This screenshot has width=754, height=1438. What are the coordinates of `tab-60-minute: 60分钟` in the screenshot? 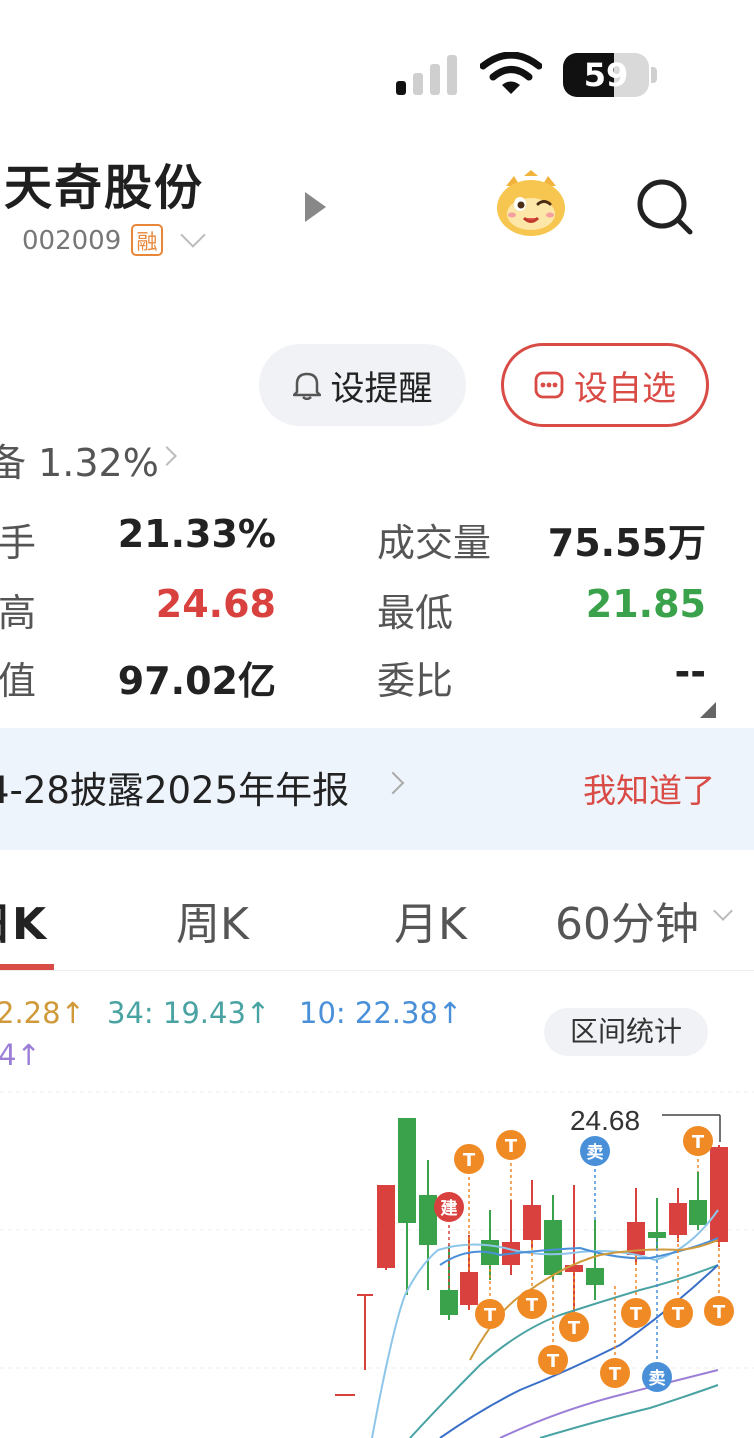 It's located at (627, 920).